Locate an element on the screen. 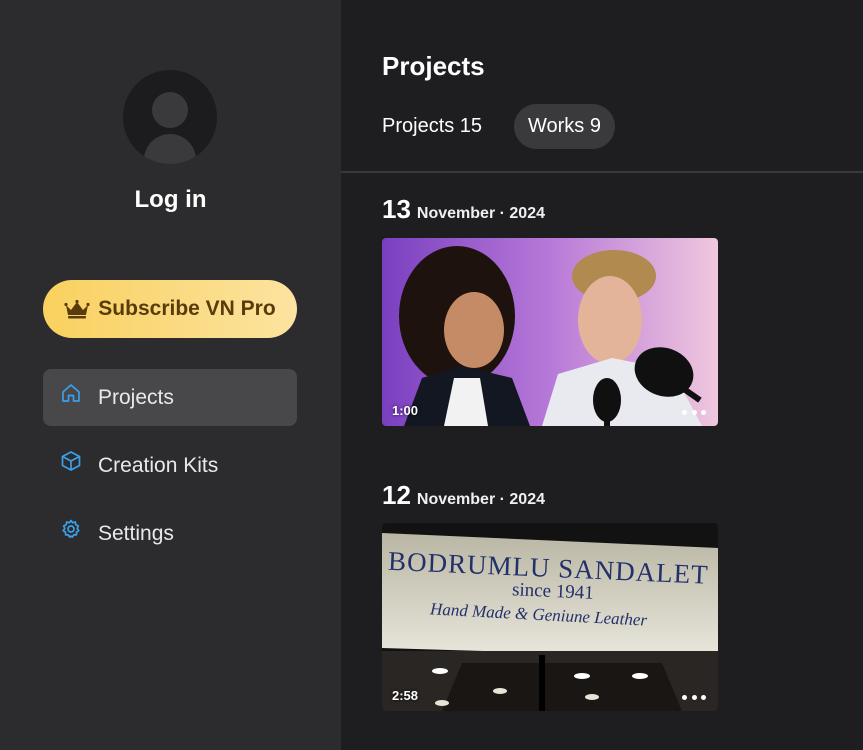 The image size is (863, 750). subscribe-pro-button: Subscribe VN Pro is located at coordinates (170, 309).